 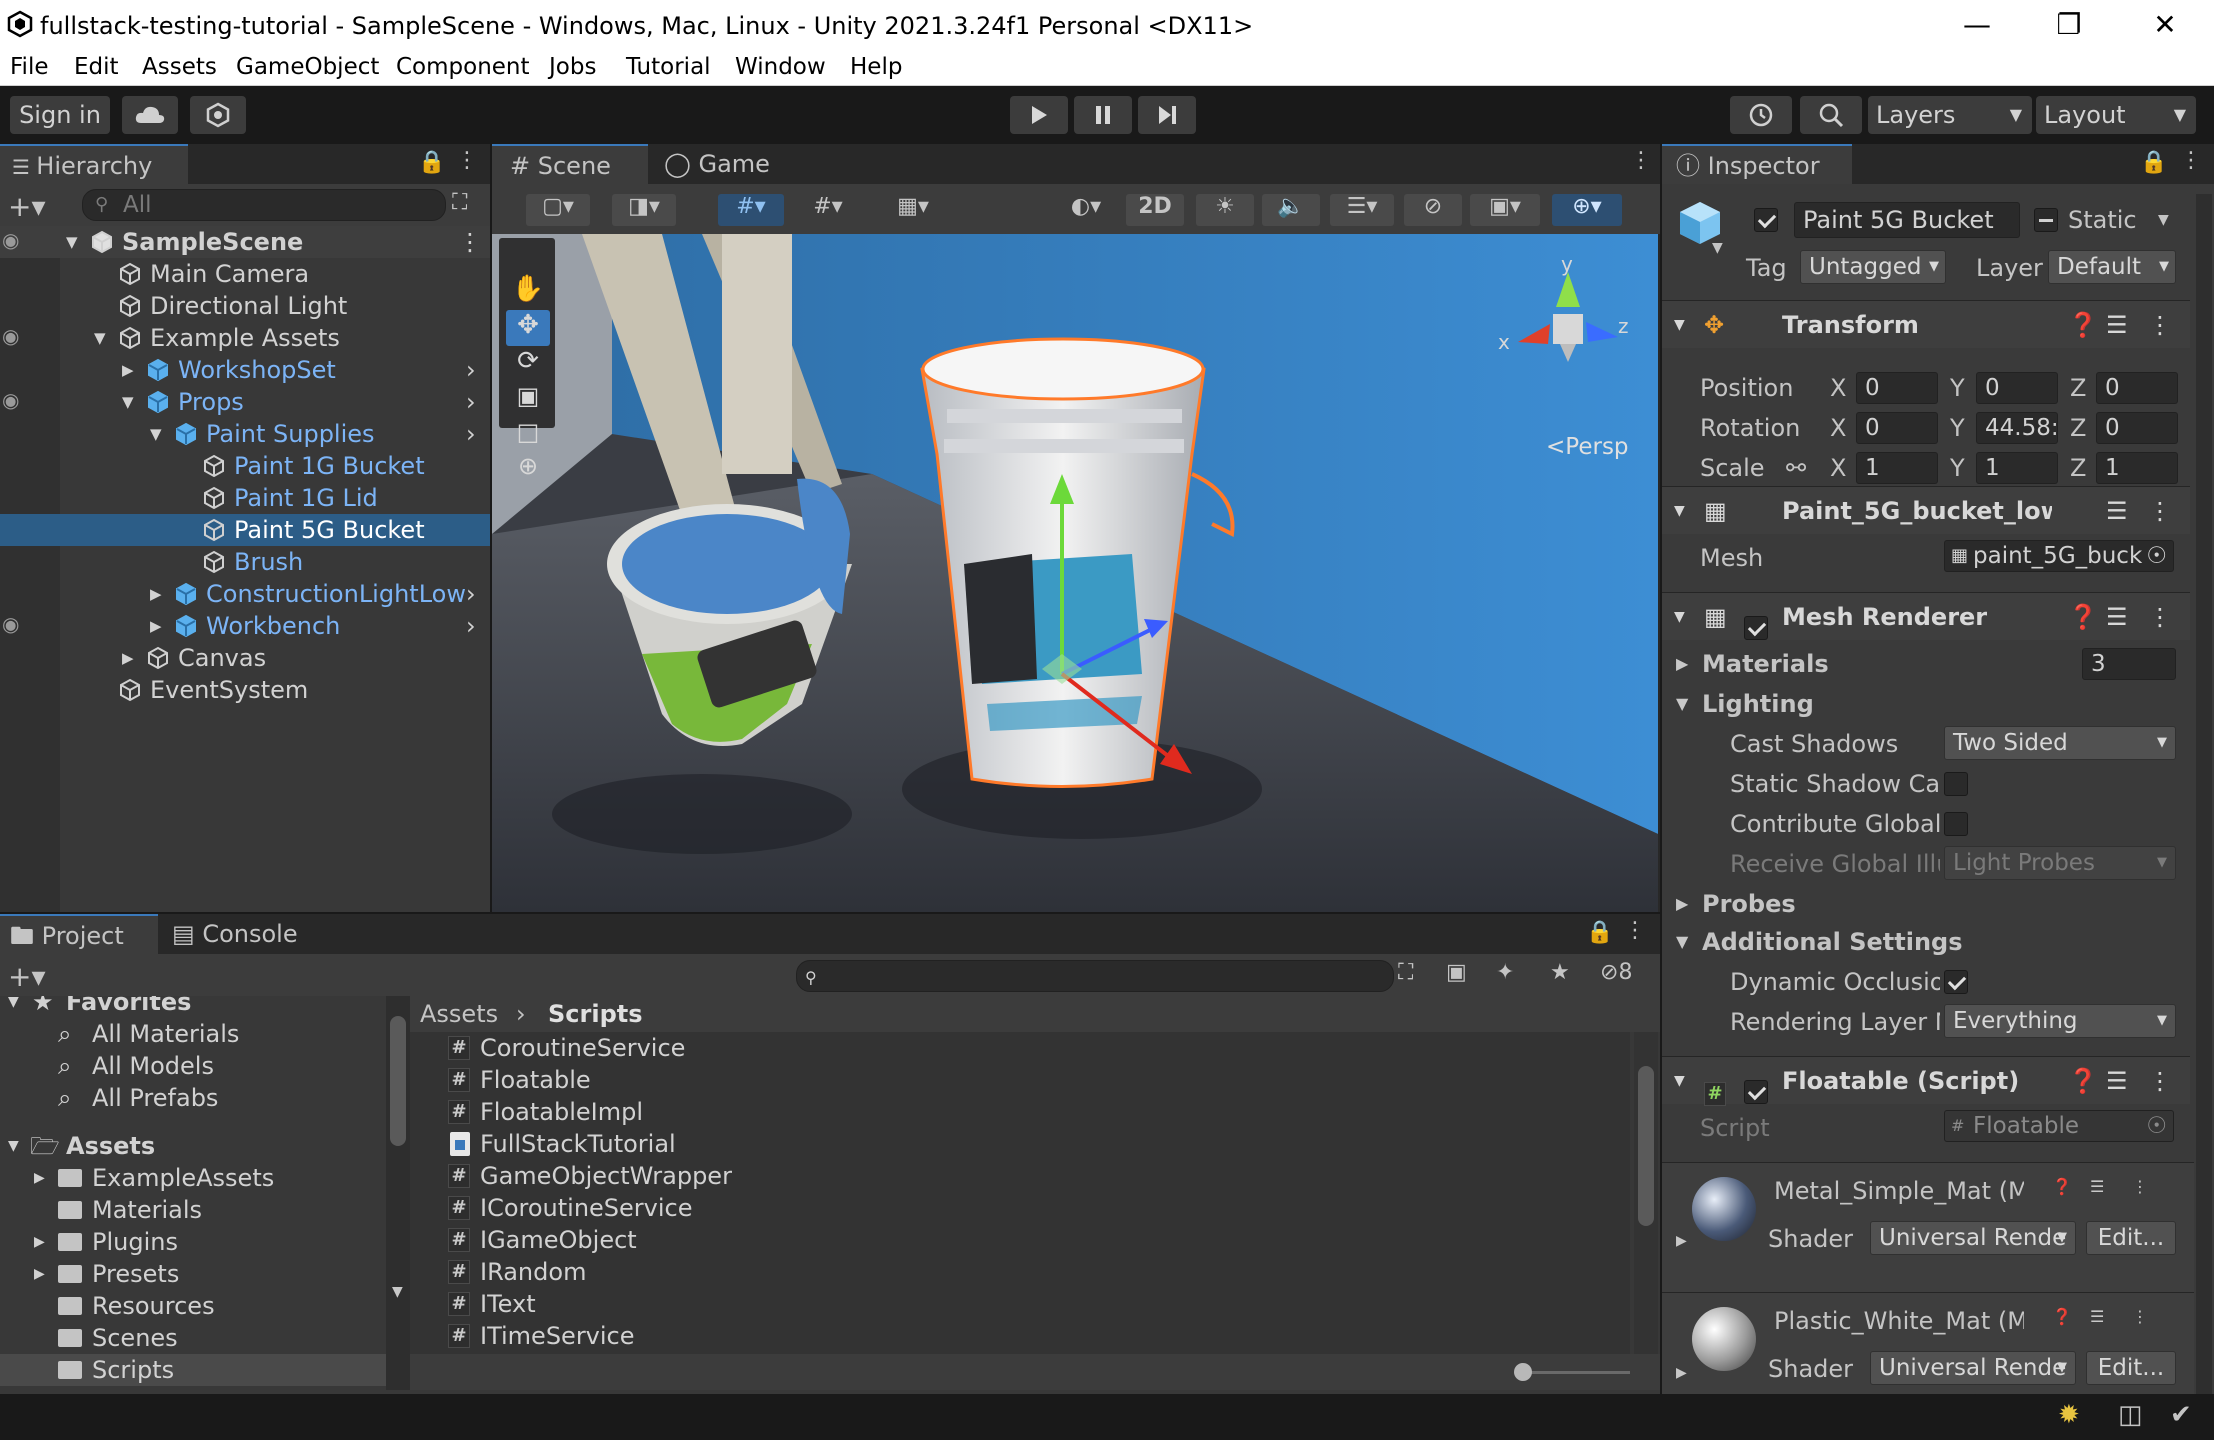 What do you see at coordinates (570, 164) in the screenshot?
I see `tab-scene: # Scene` at bounding box center [570, 164].